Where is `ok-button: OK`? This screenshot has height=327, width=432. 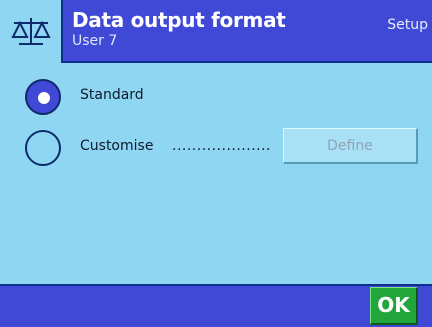
ok-button: OK is located at coordinates (394, 306).